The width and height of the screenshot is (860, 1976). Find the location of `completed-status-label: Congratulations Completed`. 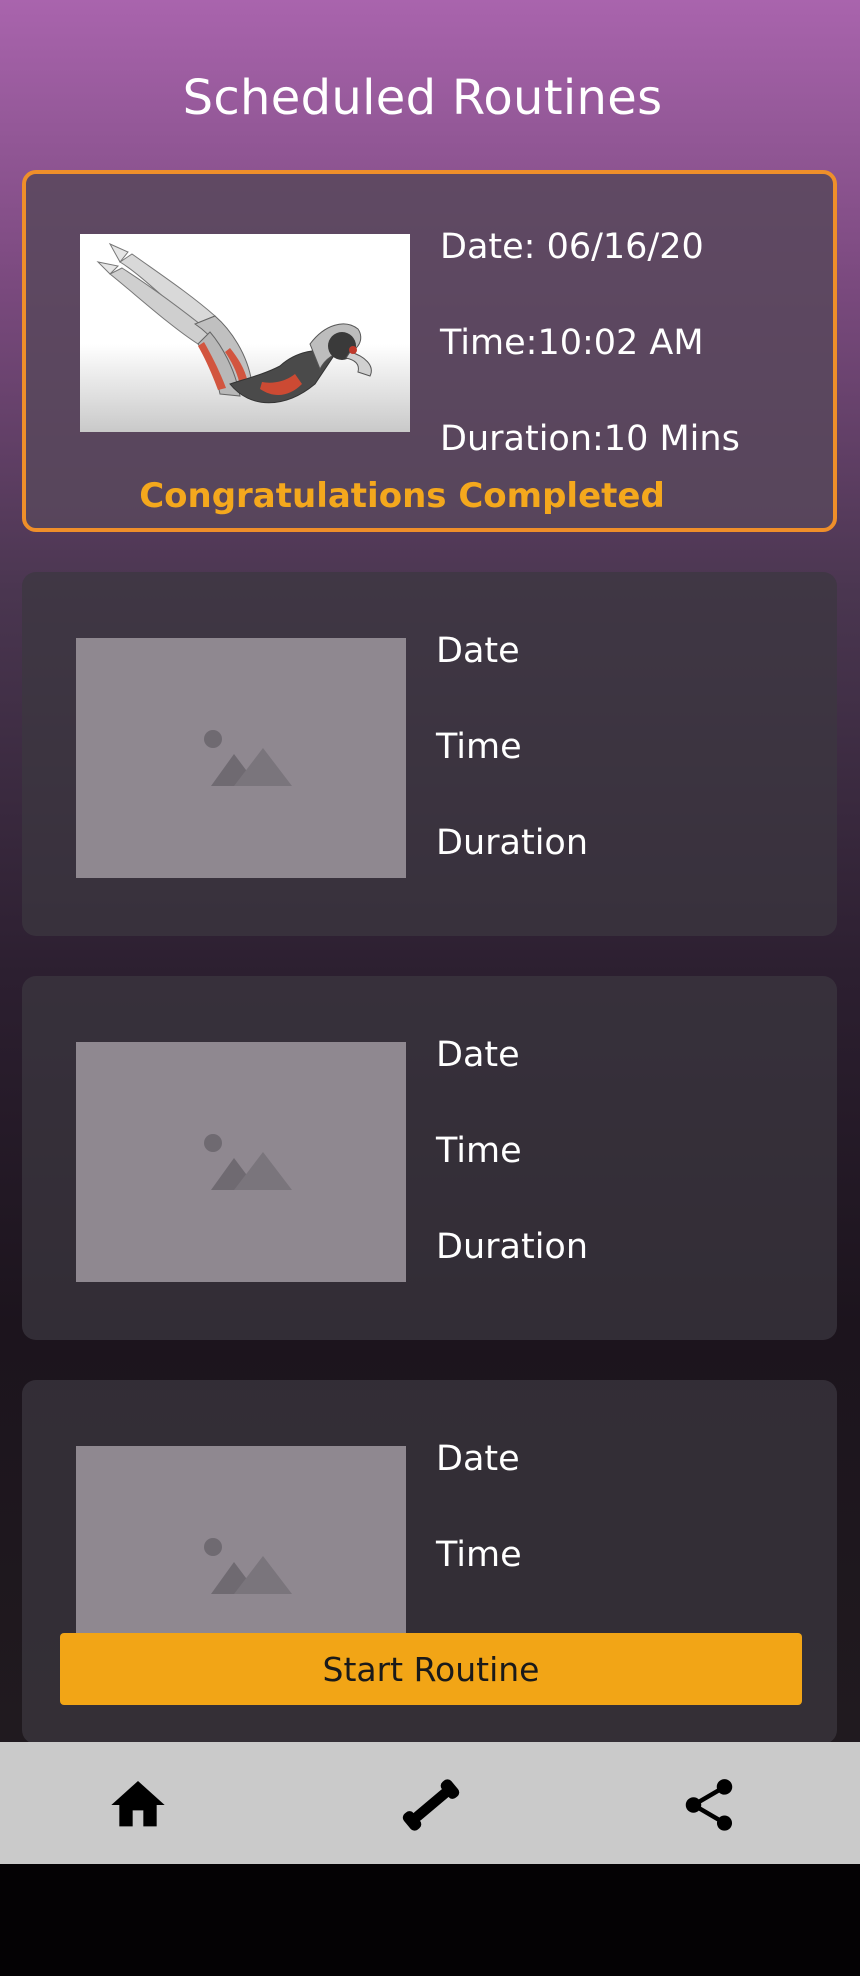

completed-status-label: Congratulations Completed is located at coordinates (402, 496).